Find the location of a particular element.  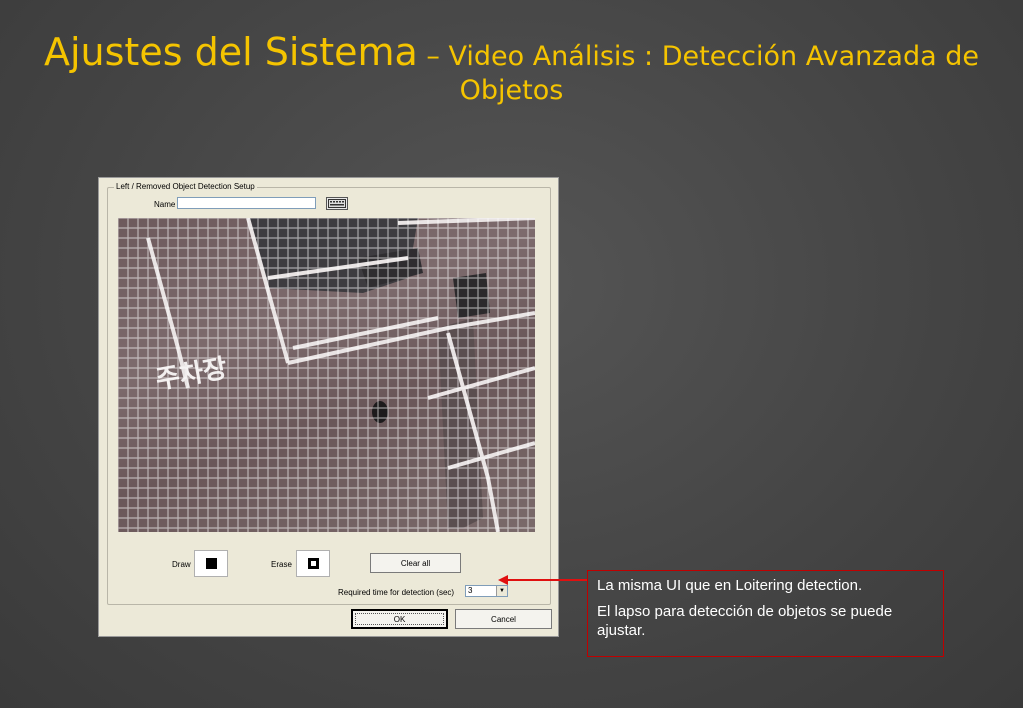

filled-square-icon is located at coordinates (211, 563).